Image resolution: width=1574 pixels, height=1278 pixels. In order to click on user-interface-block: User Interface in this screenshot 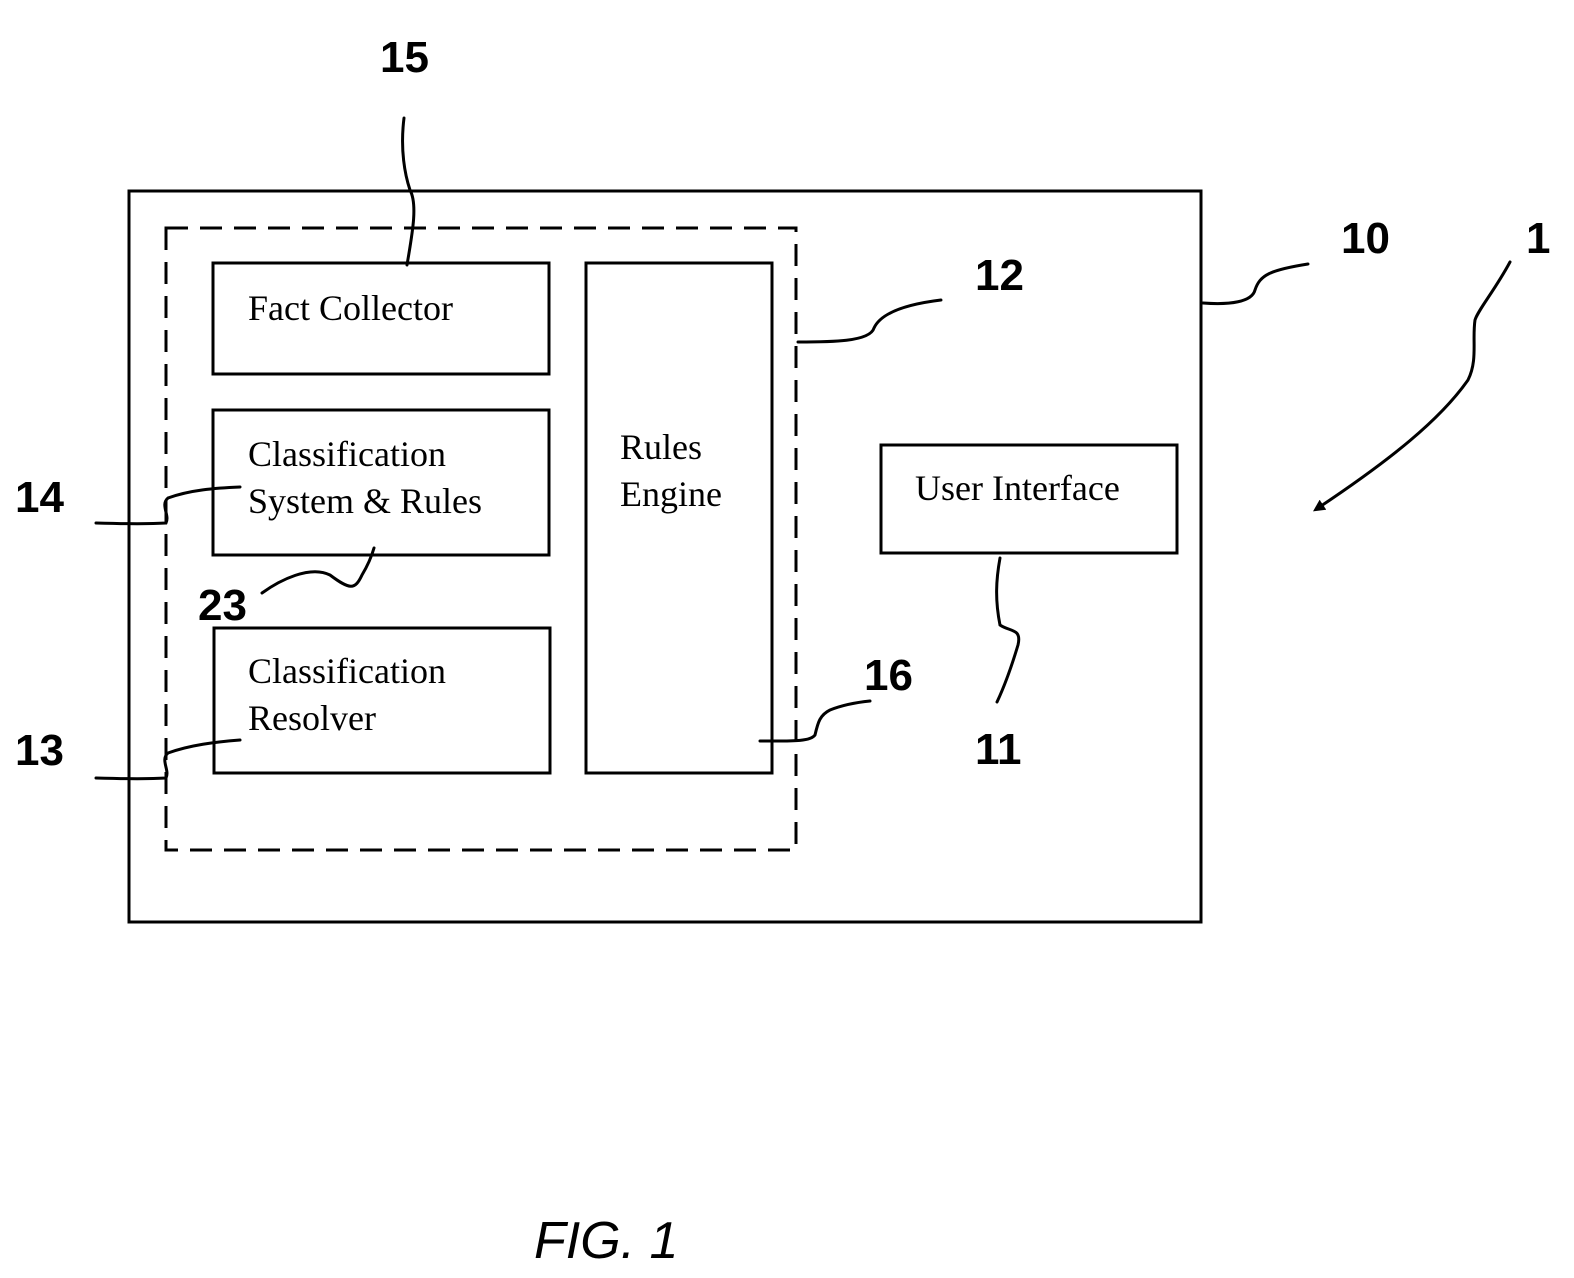, I will do `click(1029, 499)`.